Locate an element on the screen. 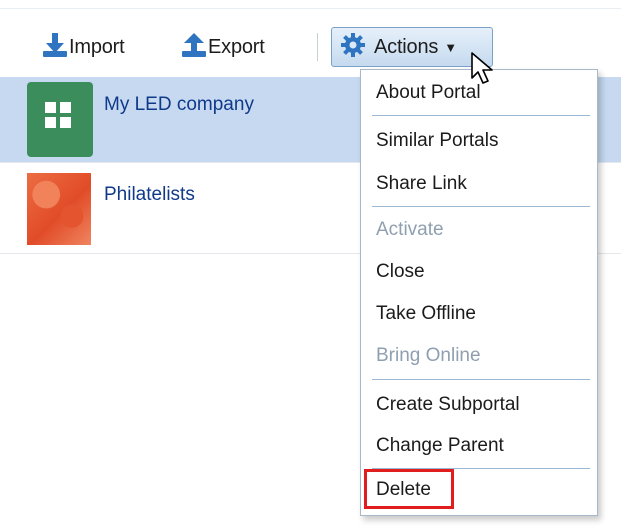 The height and width of the screenshot is (531, 621). actions-label: Actions is located at coordinates (406, 46).